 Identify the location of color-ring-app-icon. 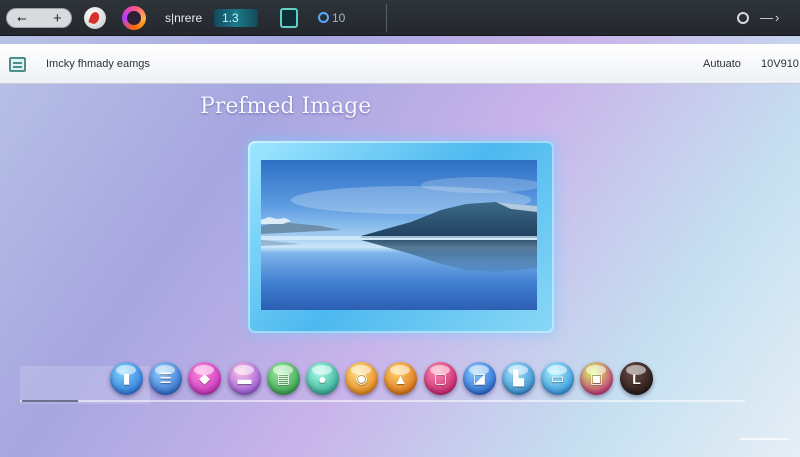
(134, 18).